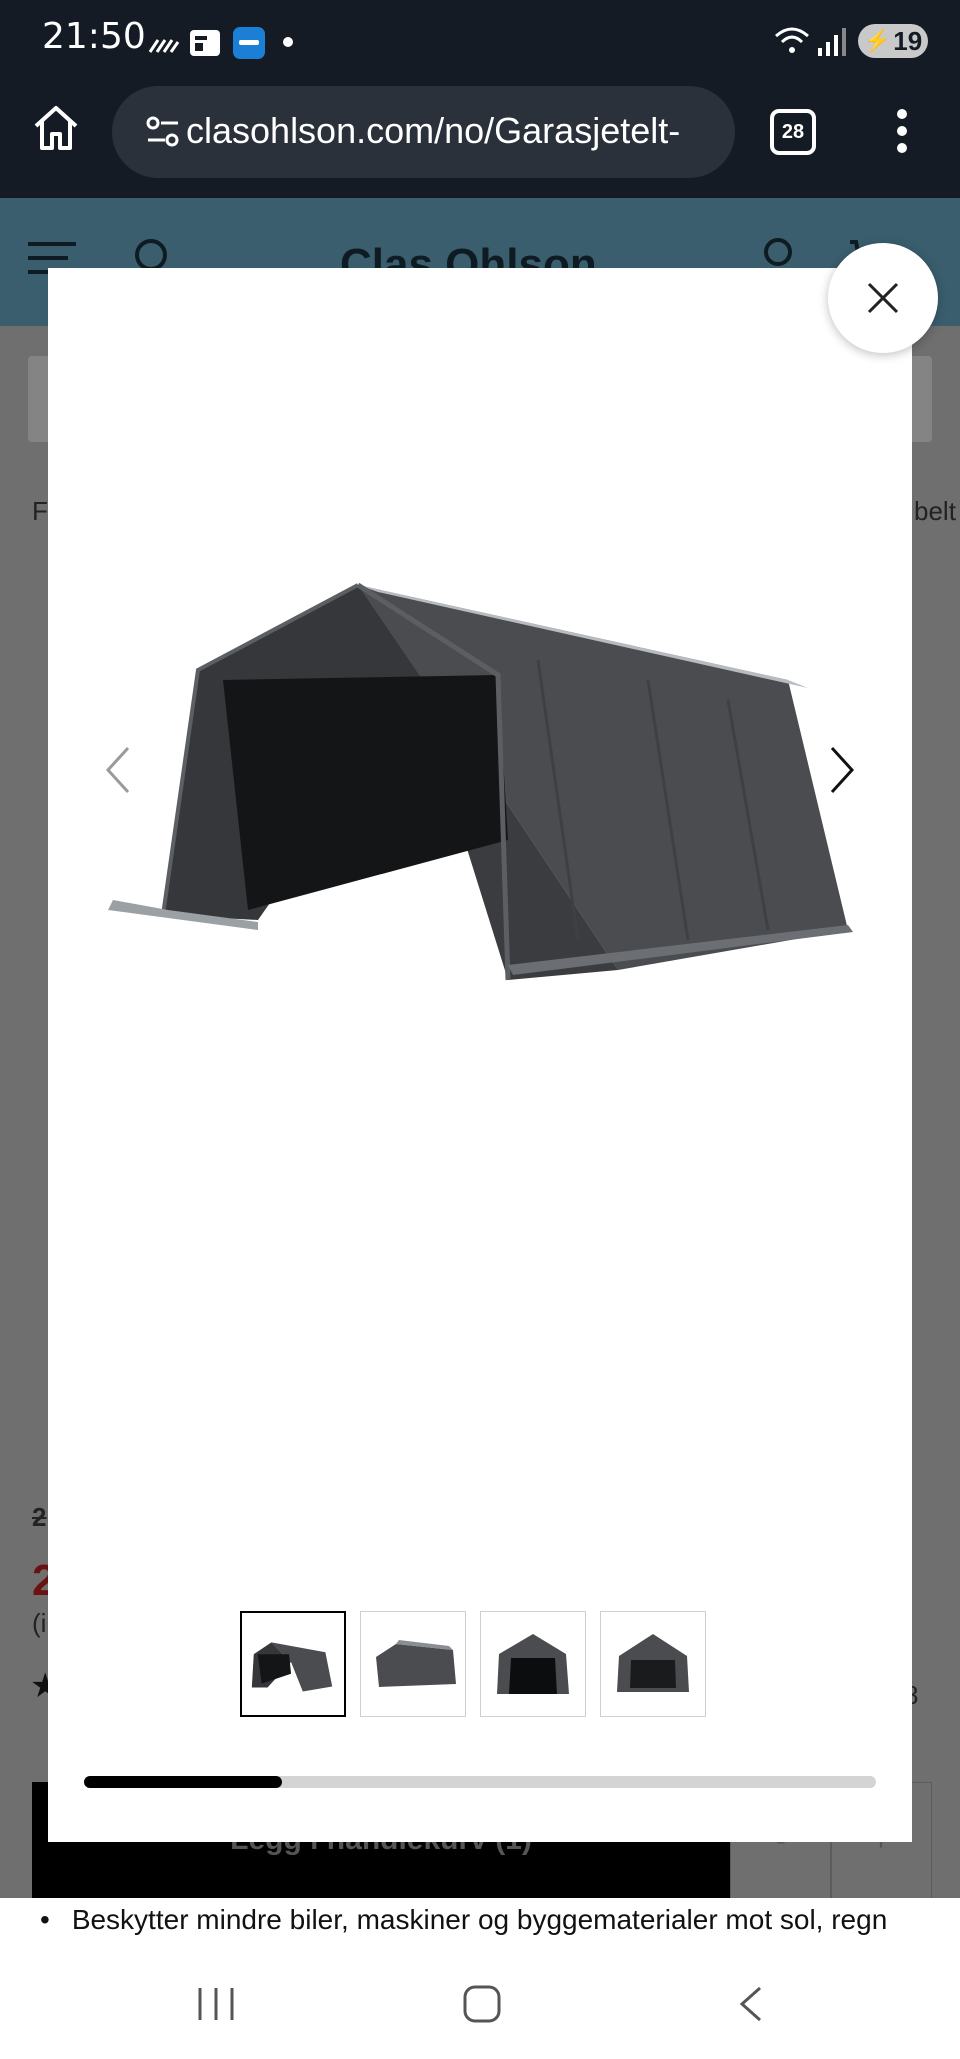 The image size is (960, 2059). I want to click on status-bar: 21:50 ⚡ 19, so click(480, 41).